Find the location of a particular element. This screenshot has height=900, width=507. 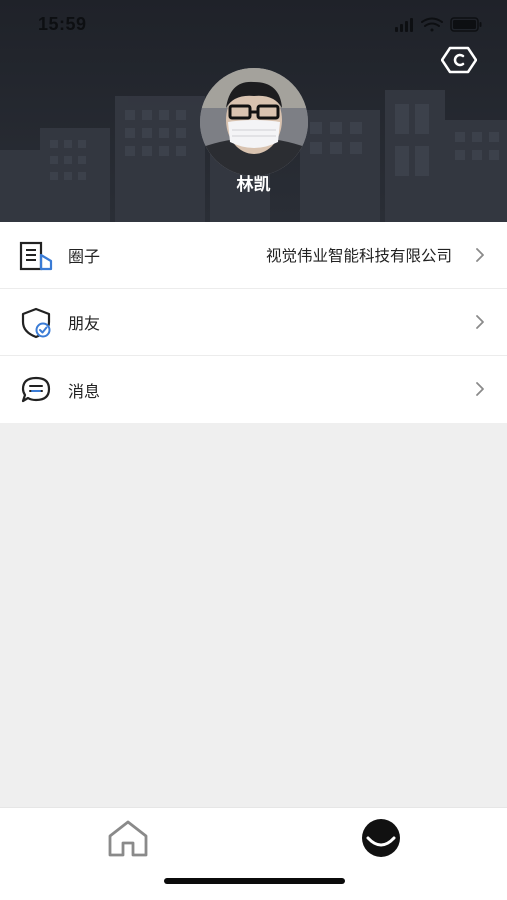

menu-item-label: 消息 is located at coordinates (84, 391).